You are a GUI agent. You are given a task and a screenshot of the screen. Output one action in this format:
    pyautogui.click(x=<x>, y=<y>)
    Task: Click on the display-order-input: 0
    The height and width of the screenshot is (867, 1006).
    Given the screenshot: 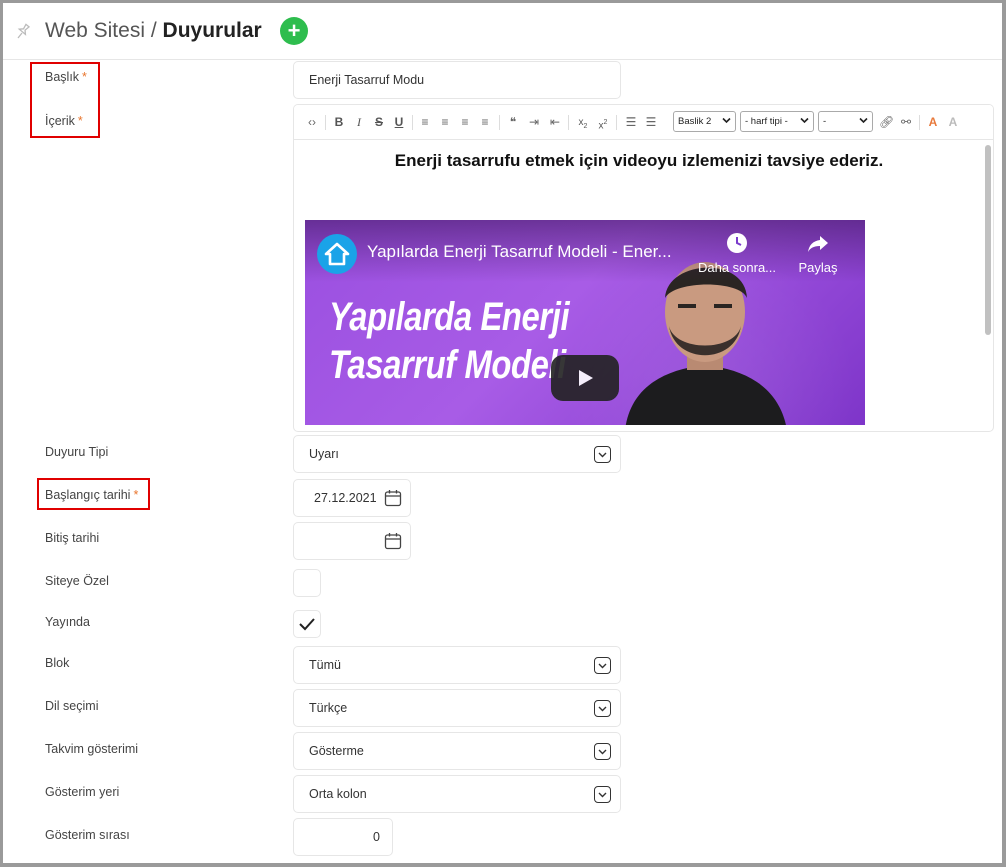 What is the action you would take?
    pyautogui.click(x=343, y=837)
    